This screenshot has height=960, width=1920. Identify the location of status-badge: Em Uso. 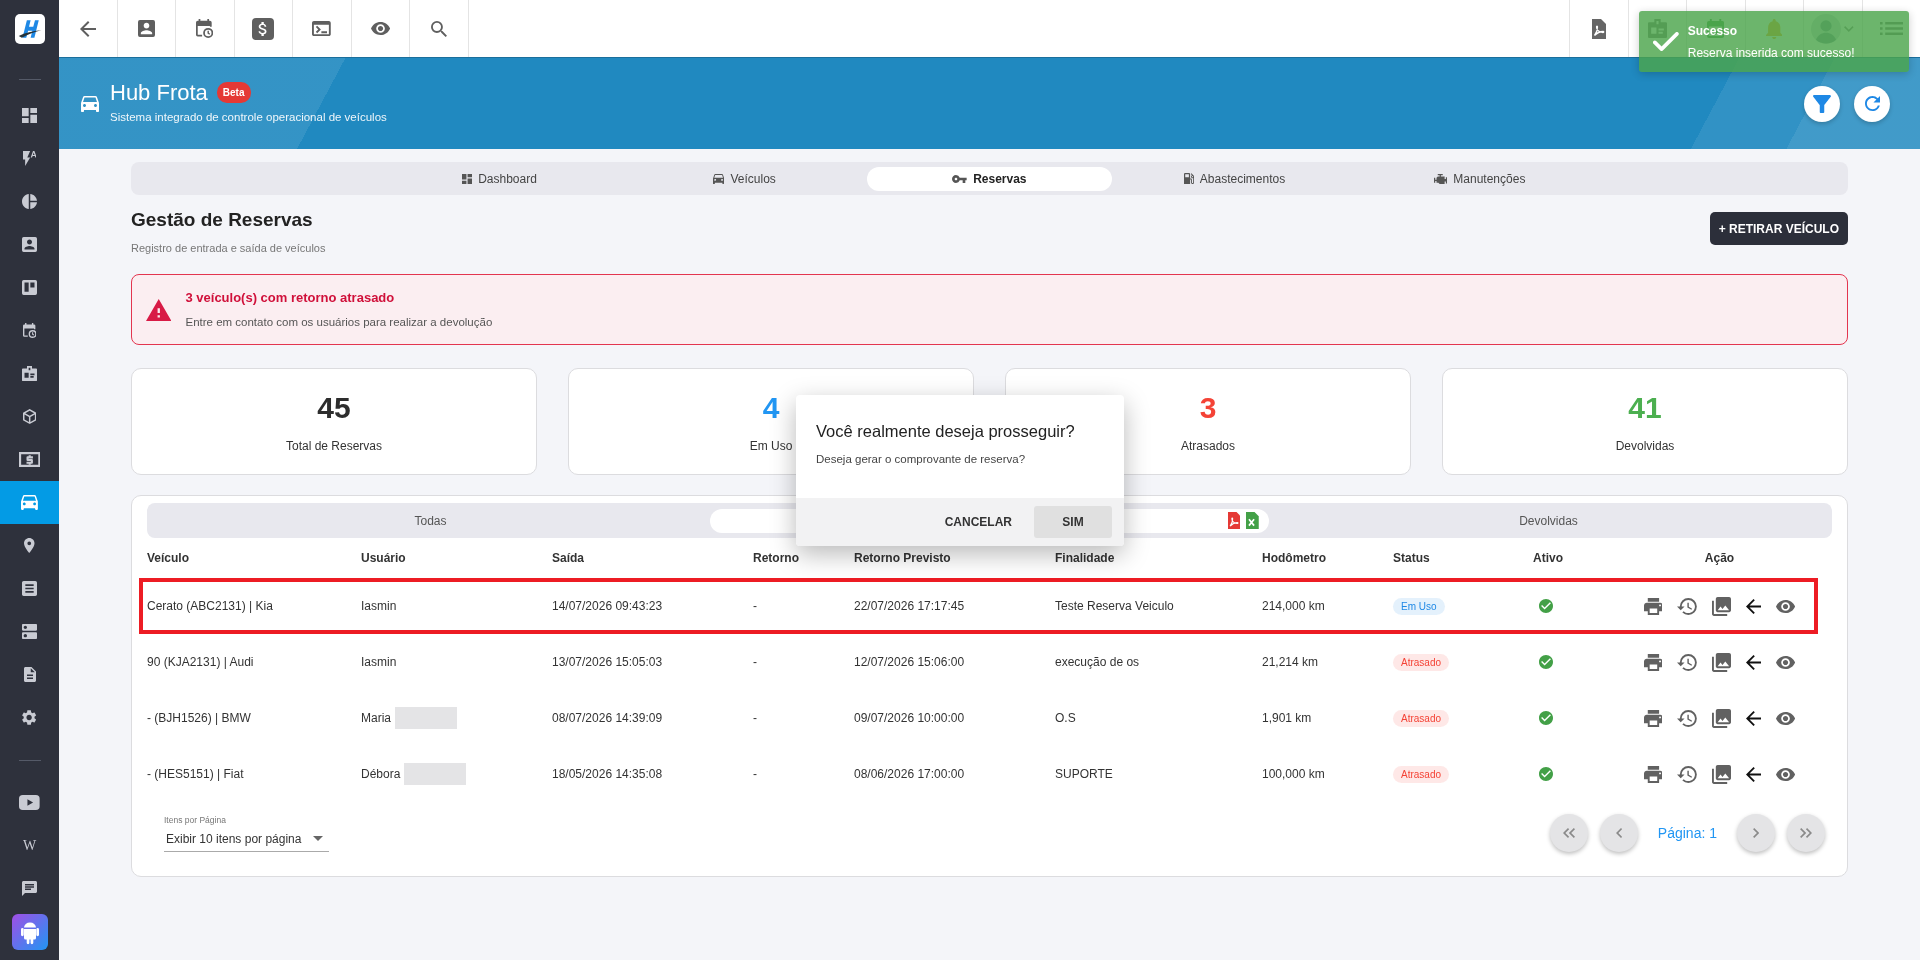
(1419, 607).